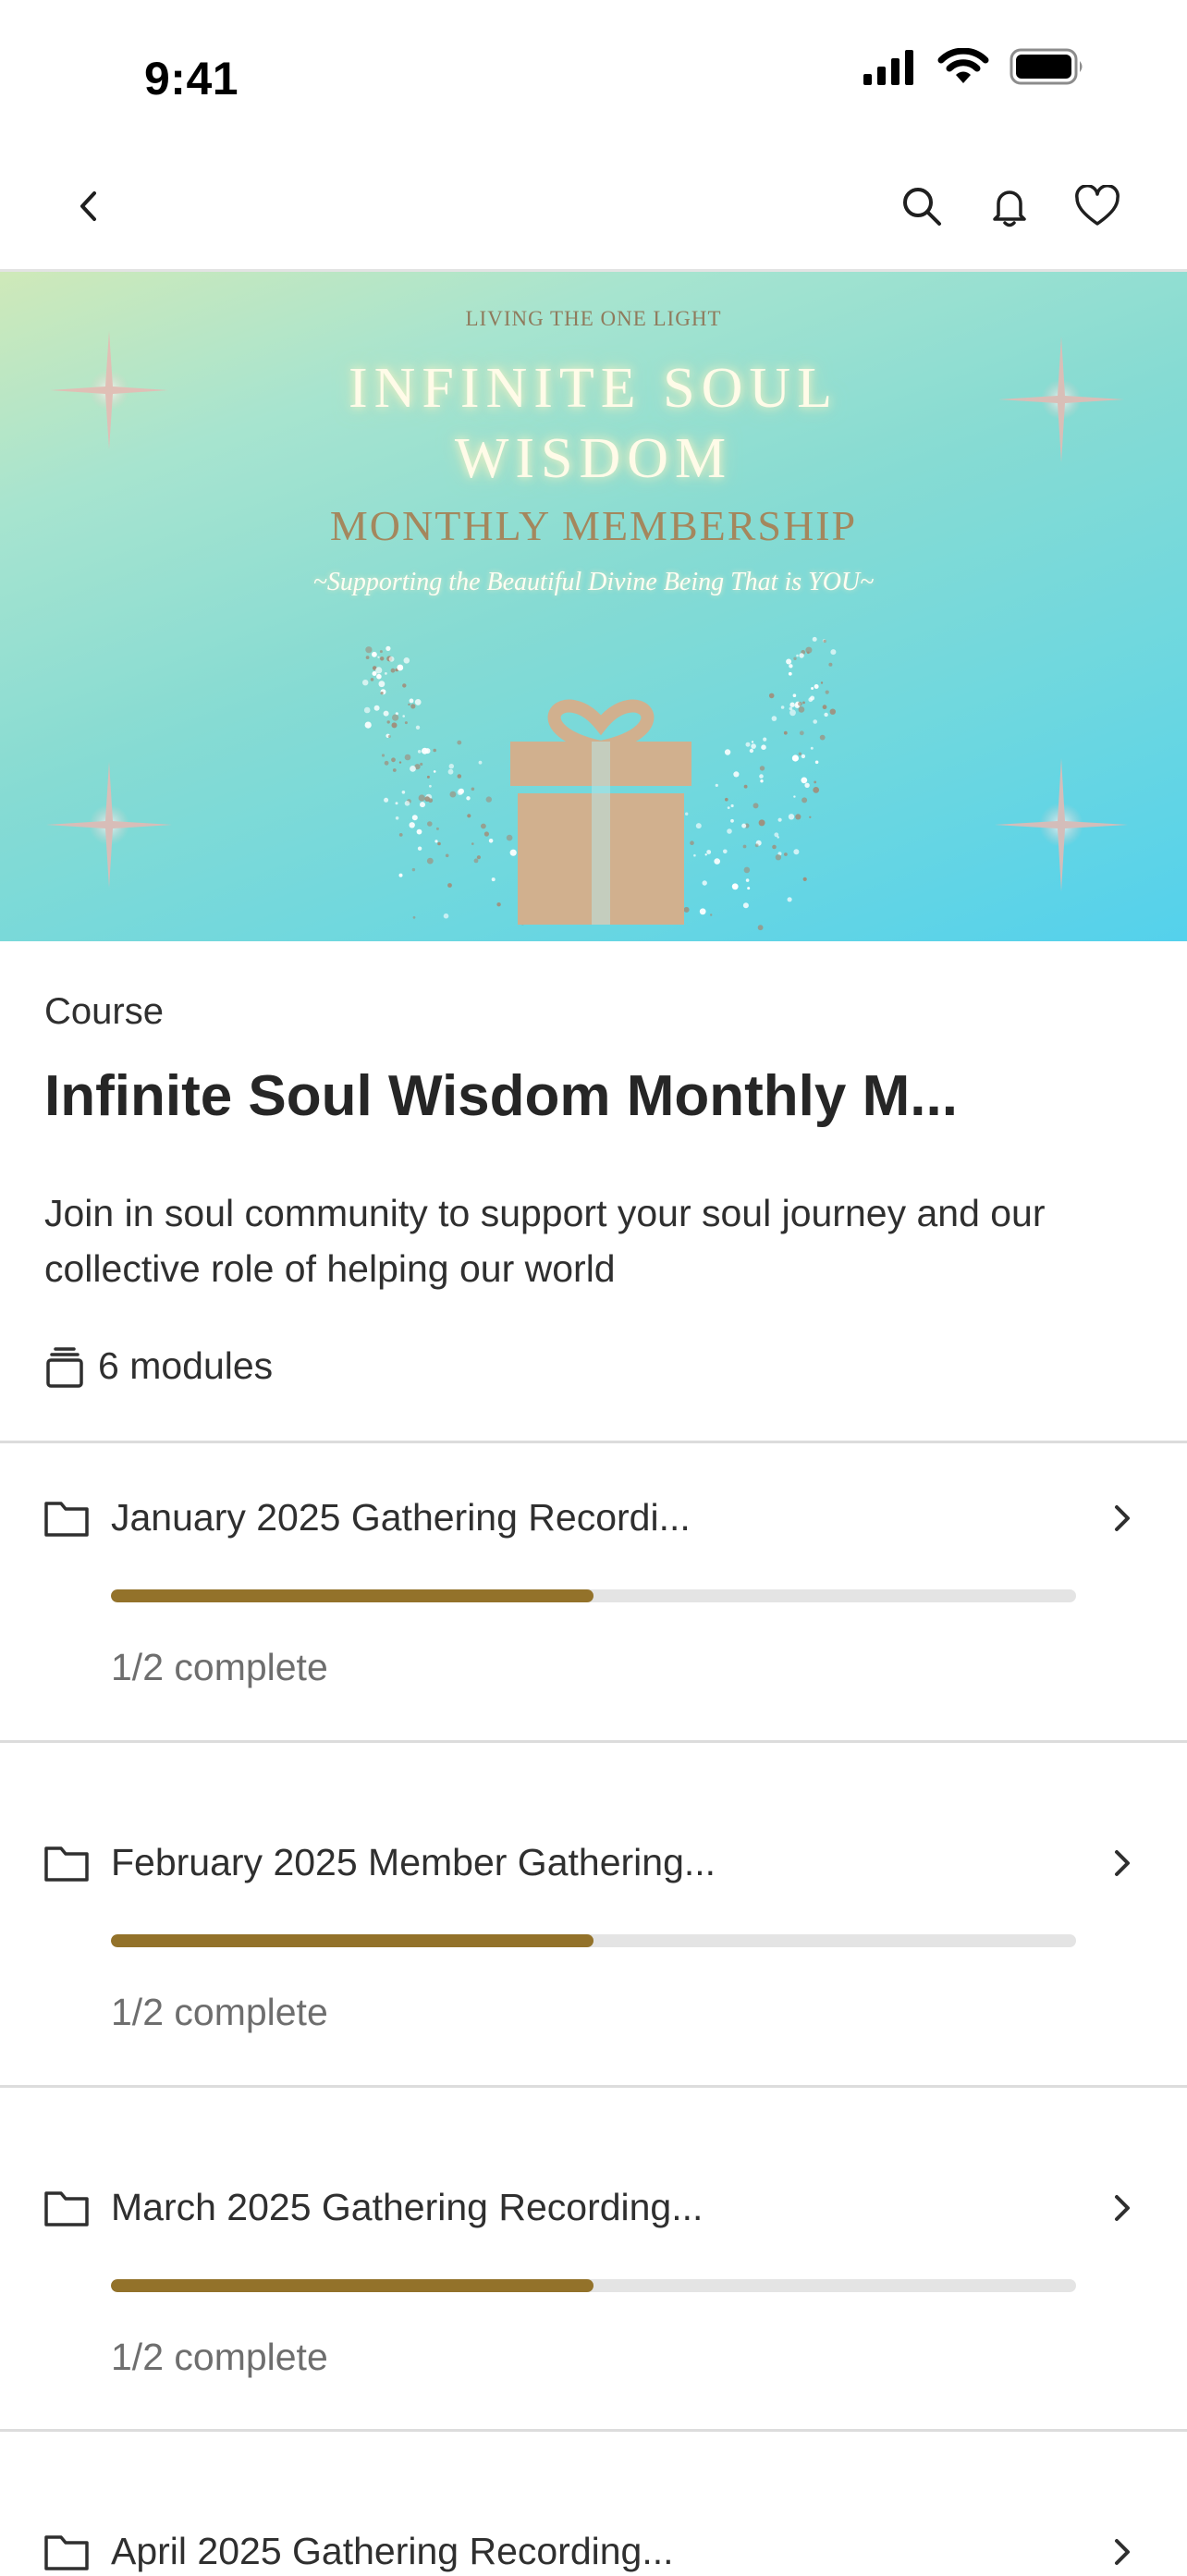 This screenshot has height=2576, width=1187. Describe the element at coordinates (352, 2286) in the screenshot. I see `module-progress-fill` at that location.